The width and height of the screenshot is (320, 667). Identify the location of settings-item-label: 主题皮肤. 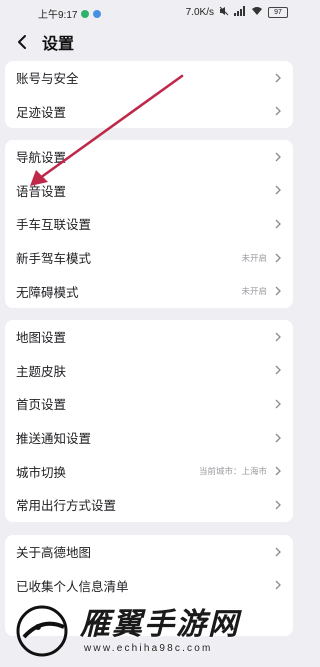
(41, 371).